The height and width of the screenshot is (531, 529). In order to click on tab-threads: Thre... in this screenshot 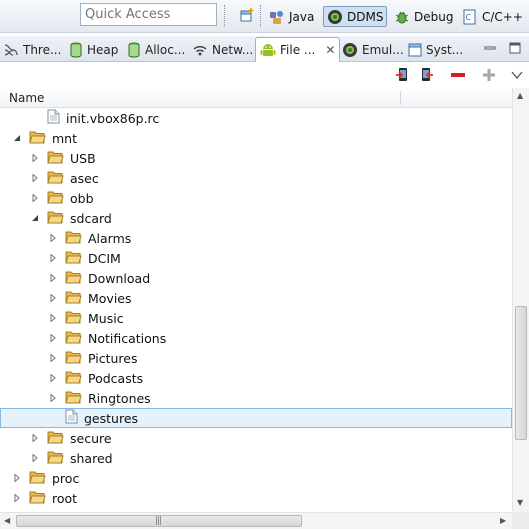, I will do `click(32, 49)`.